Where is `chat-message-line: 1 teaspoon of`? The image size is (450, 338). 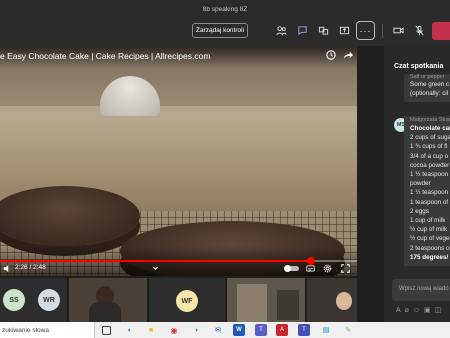 chat-message-line: 1 teaspoon of is located at coordinates (429, 202).